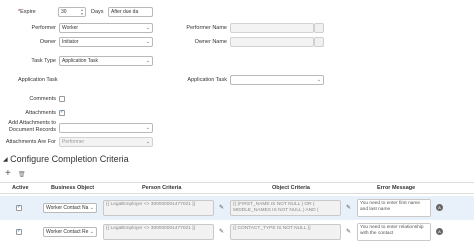 Image resolution: width=474 pixels, height=248 pixels. What do you see at coordinates (319, 28) in the screenshot?
I see `performer-name-search-button` at bounding box center [319, 28].